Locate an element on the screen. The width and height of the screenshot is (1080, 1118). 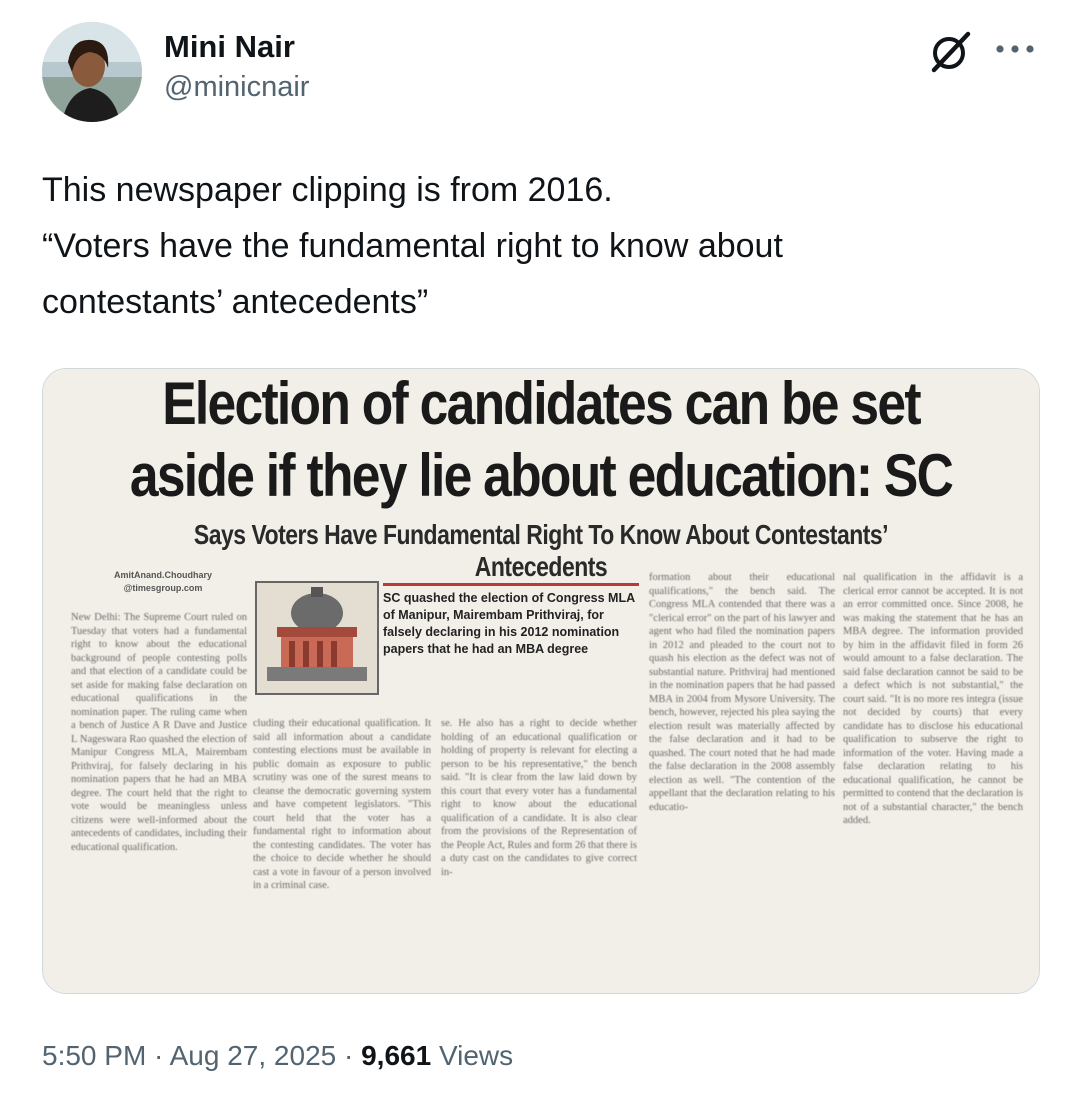
clipping-headline-line2: aside if they lie about education: SC is located at coordinates (541, 475).